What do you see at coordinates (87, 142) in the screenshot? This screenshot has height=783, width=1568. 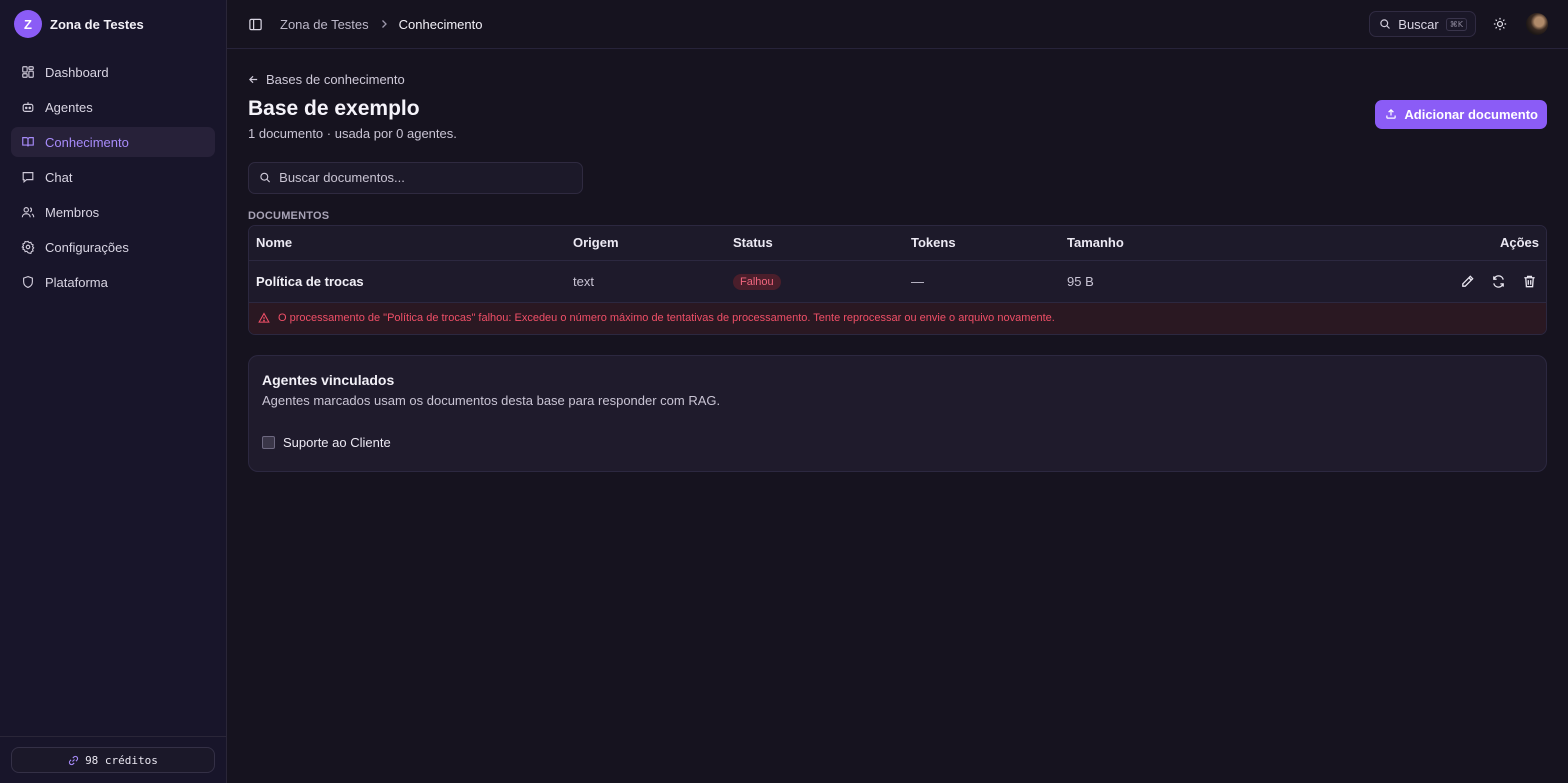 I see `sidebar-item-label: Conhecimento` at bounding box center [87, 142].